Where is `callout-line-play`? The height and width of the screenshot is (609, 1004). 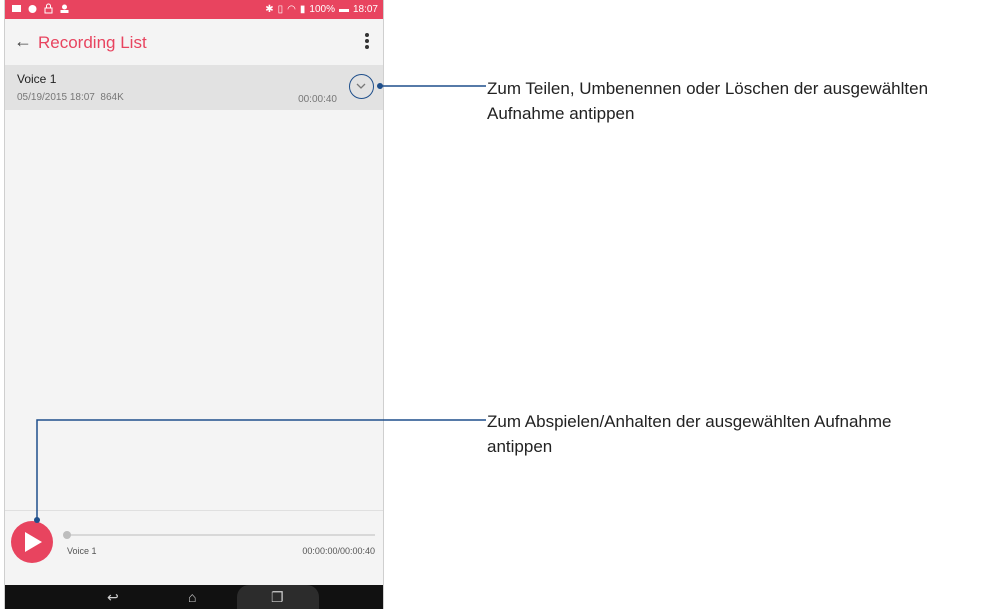 callout-line-play is located at coordinates (261, 469).